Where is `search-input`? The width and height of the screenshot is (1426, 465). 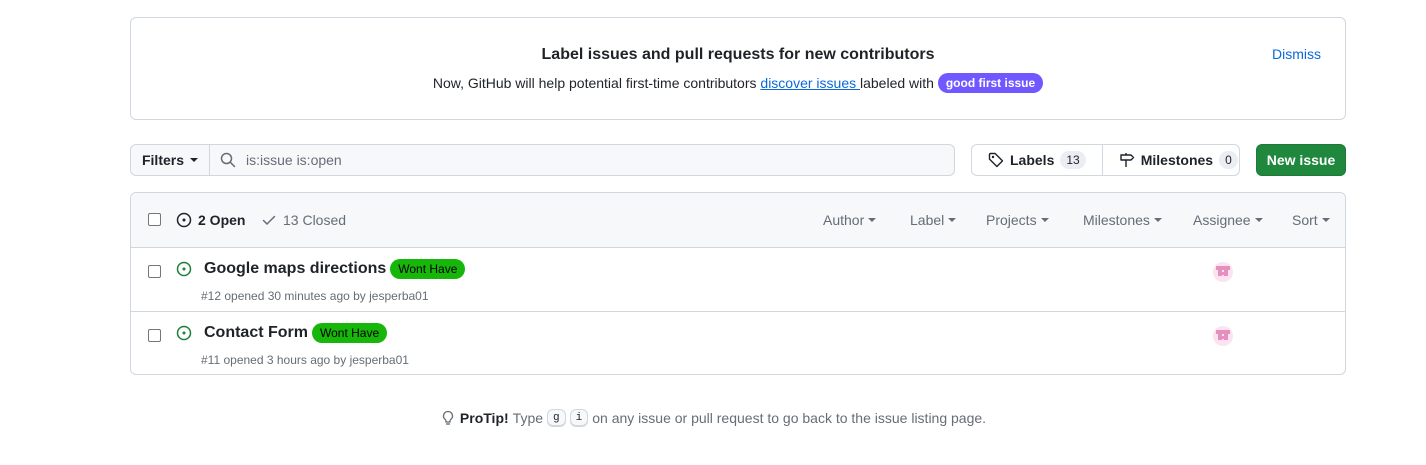
search-input is located at coordinates (586, 160).